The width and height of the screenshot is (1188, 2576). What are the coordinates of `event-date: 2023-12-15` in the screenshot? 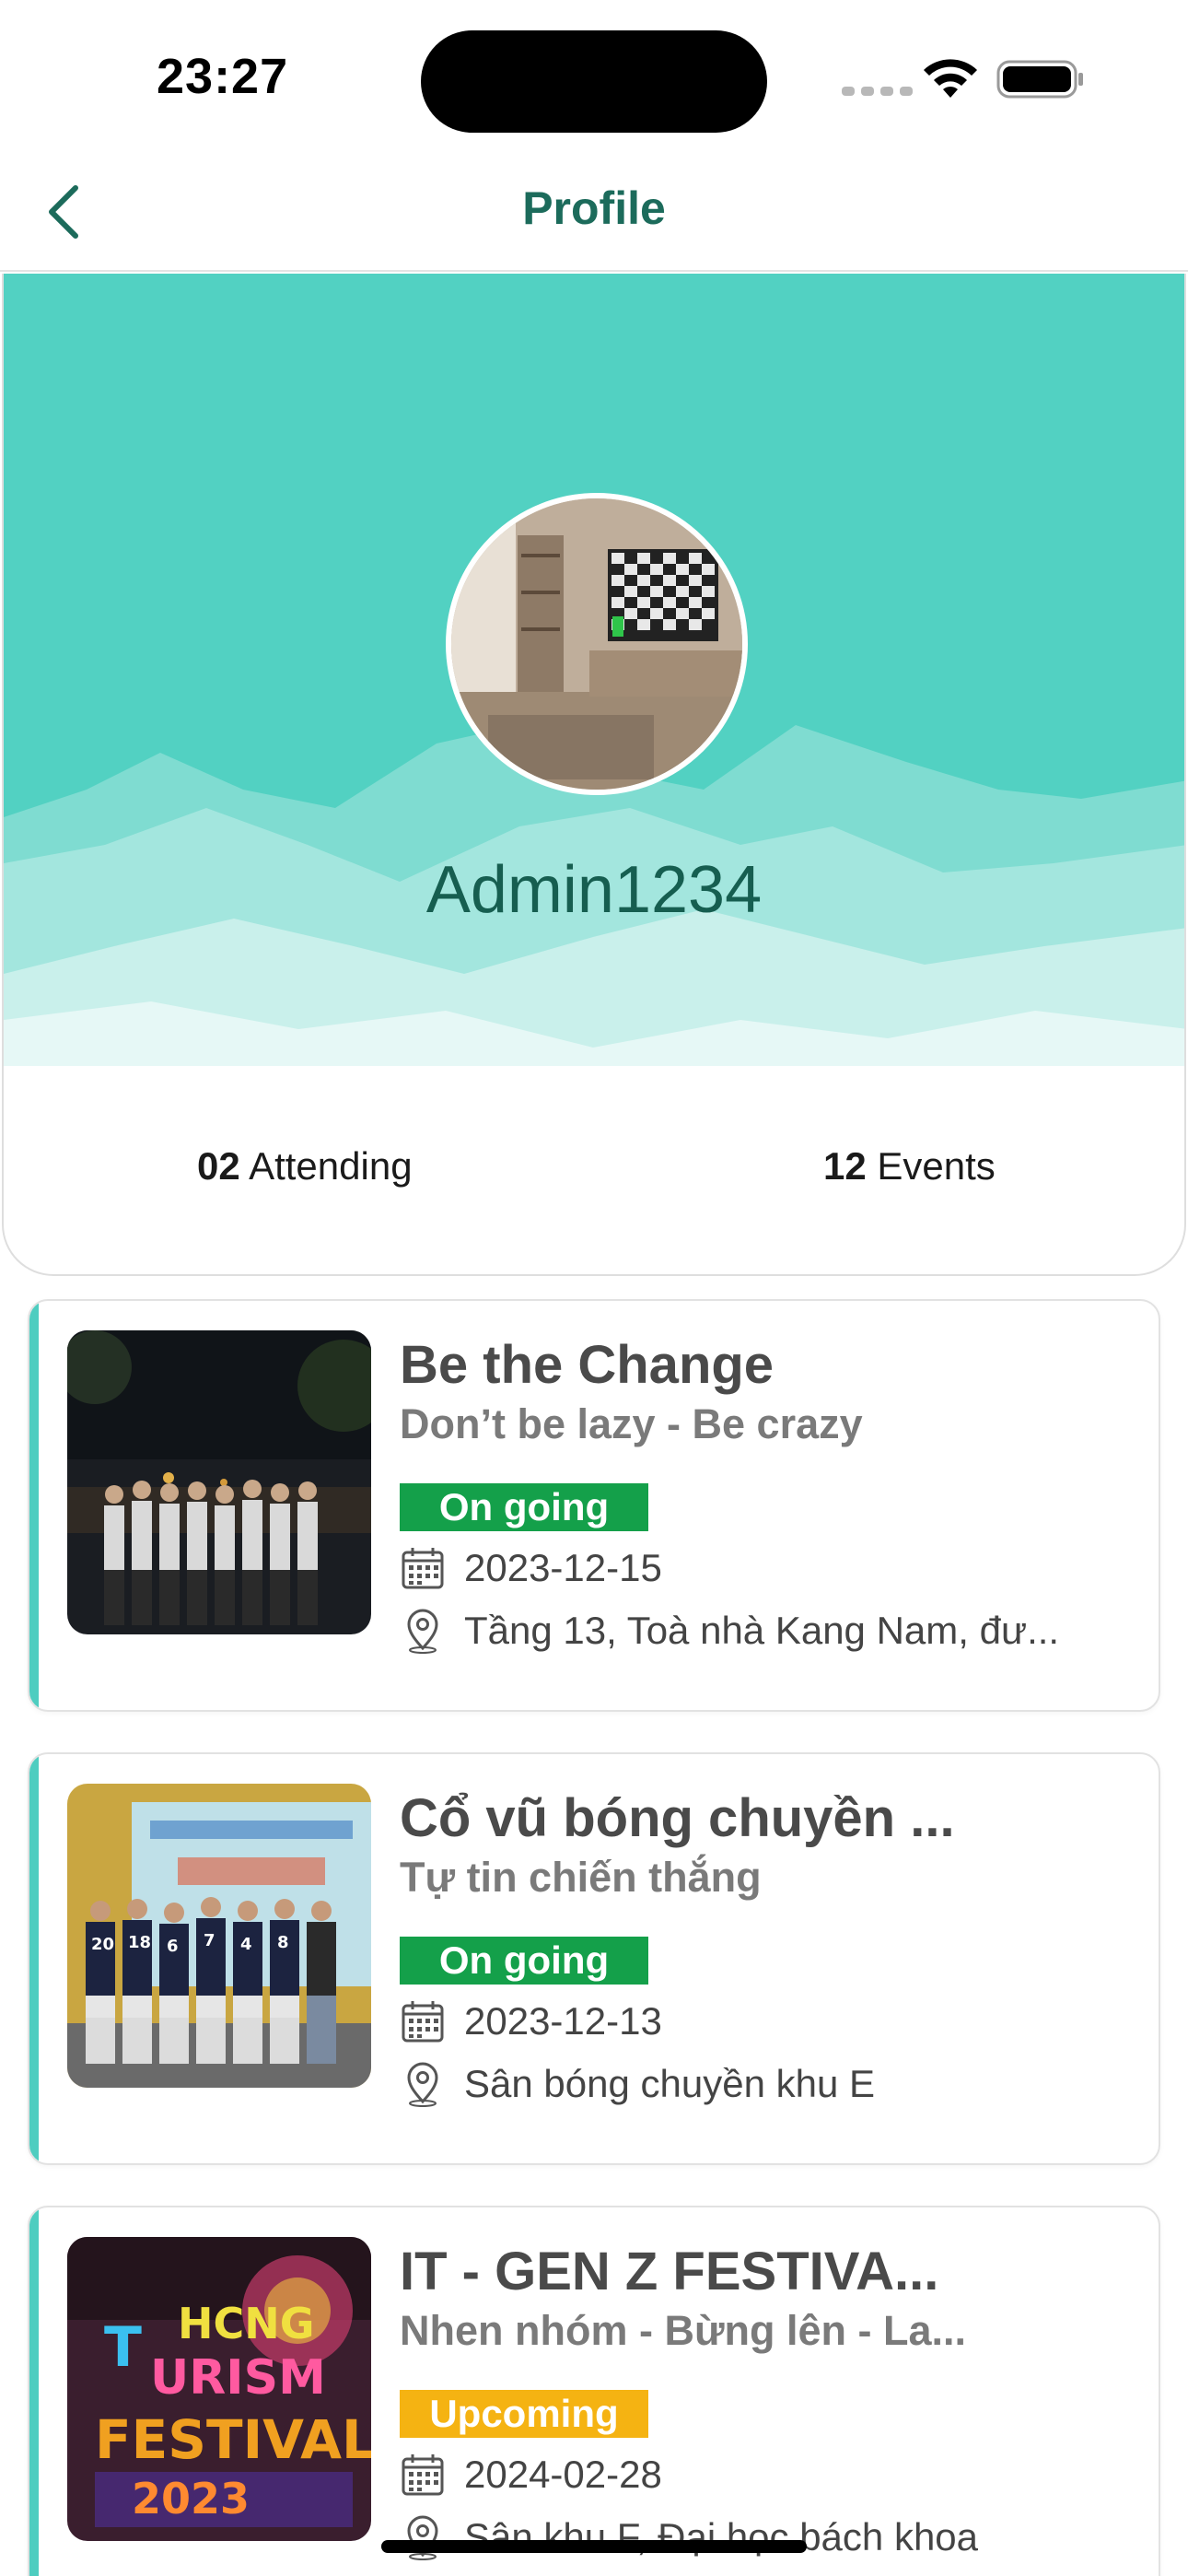 It's located at (563, 1567).